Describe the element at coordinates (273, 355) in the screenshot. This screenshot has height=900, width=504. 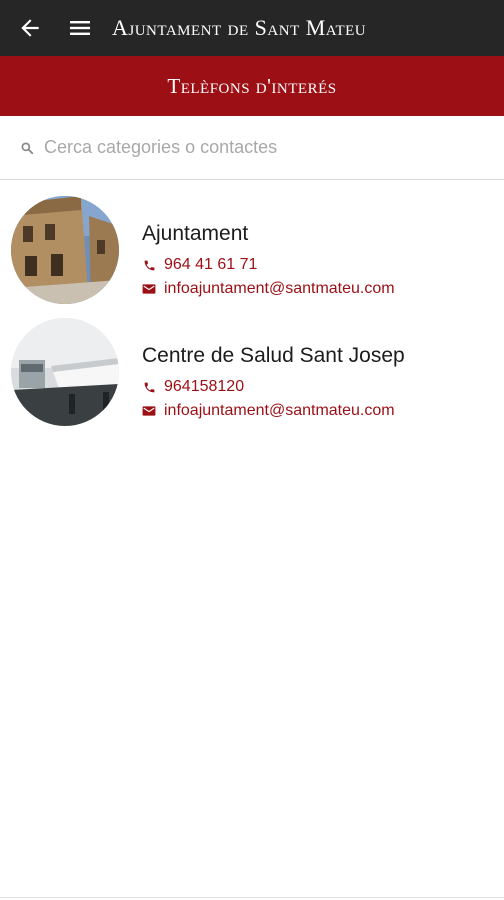
I see `contact-name: Centre de Salud Sant Josep` at that location.